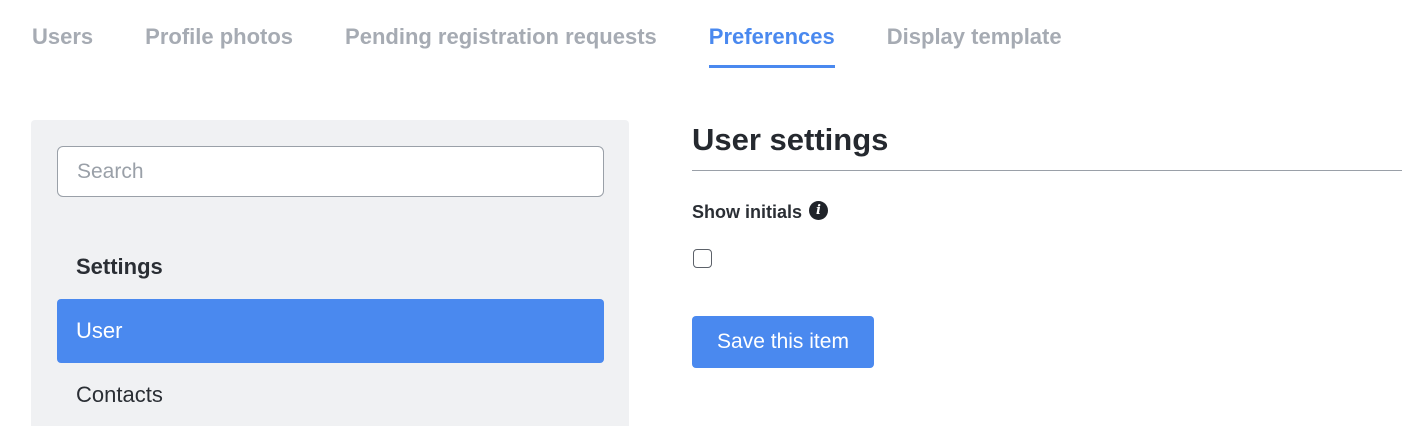 This screenshot has width=1402, height=426. Describe the element at coordinates (702, 258) in the screenshot. I see `show-initials-checkbox` at that location.